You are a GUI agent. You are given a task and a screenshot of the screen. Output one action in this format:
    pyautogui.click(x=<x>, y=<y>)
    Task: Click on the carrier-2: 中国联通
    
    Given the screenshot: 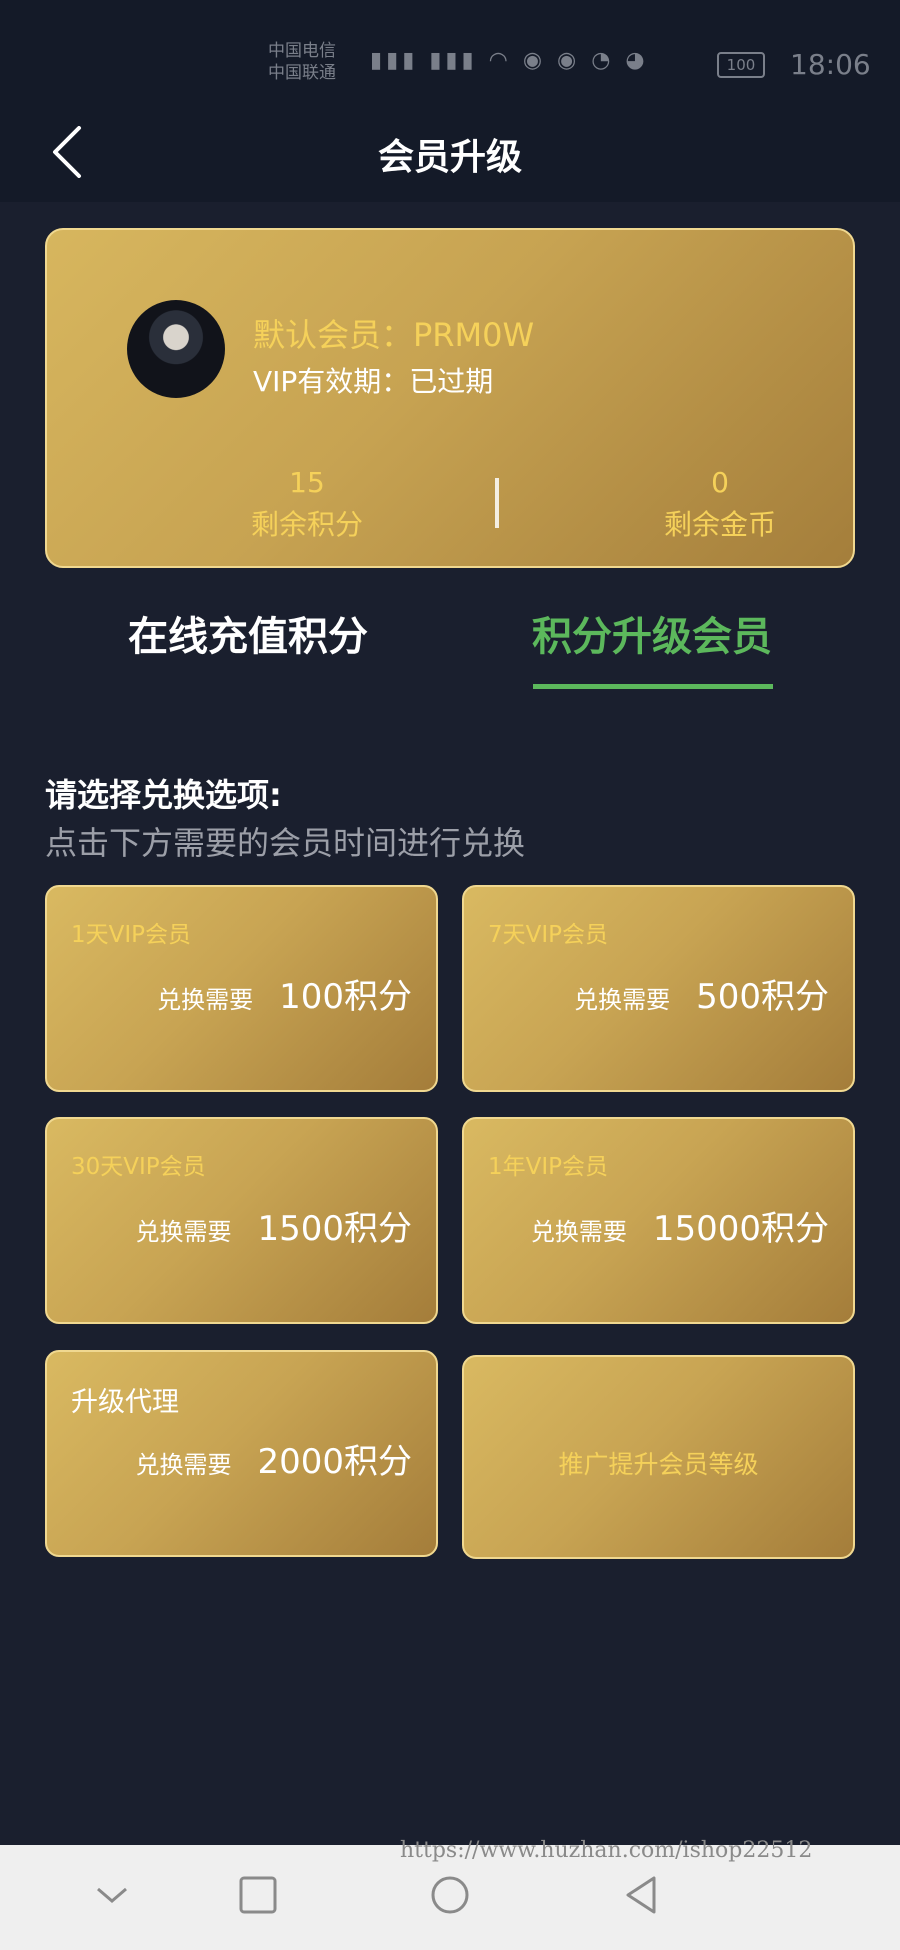 What is the action you would take?
    pyautogui.click(x=302, y=73)
    